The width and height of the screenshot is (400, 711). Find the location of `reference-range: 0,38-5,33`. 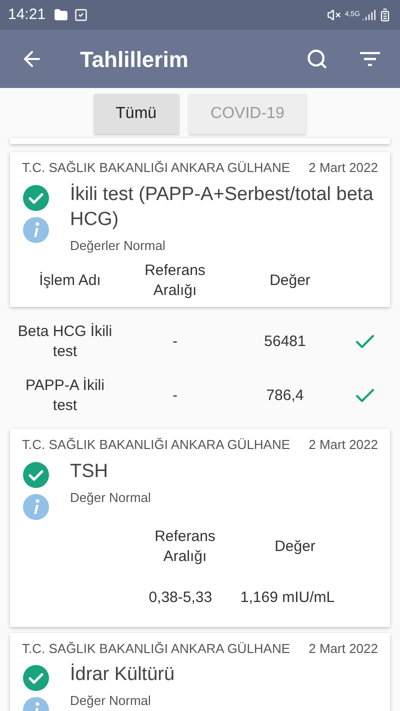

reference-range: 0,38-5,33 is located at coordinates (180, 598).